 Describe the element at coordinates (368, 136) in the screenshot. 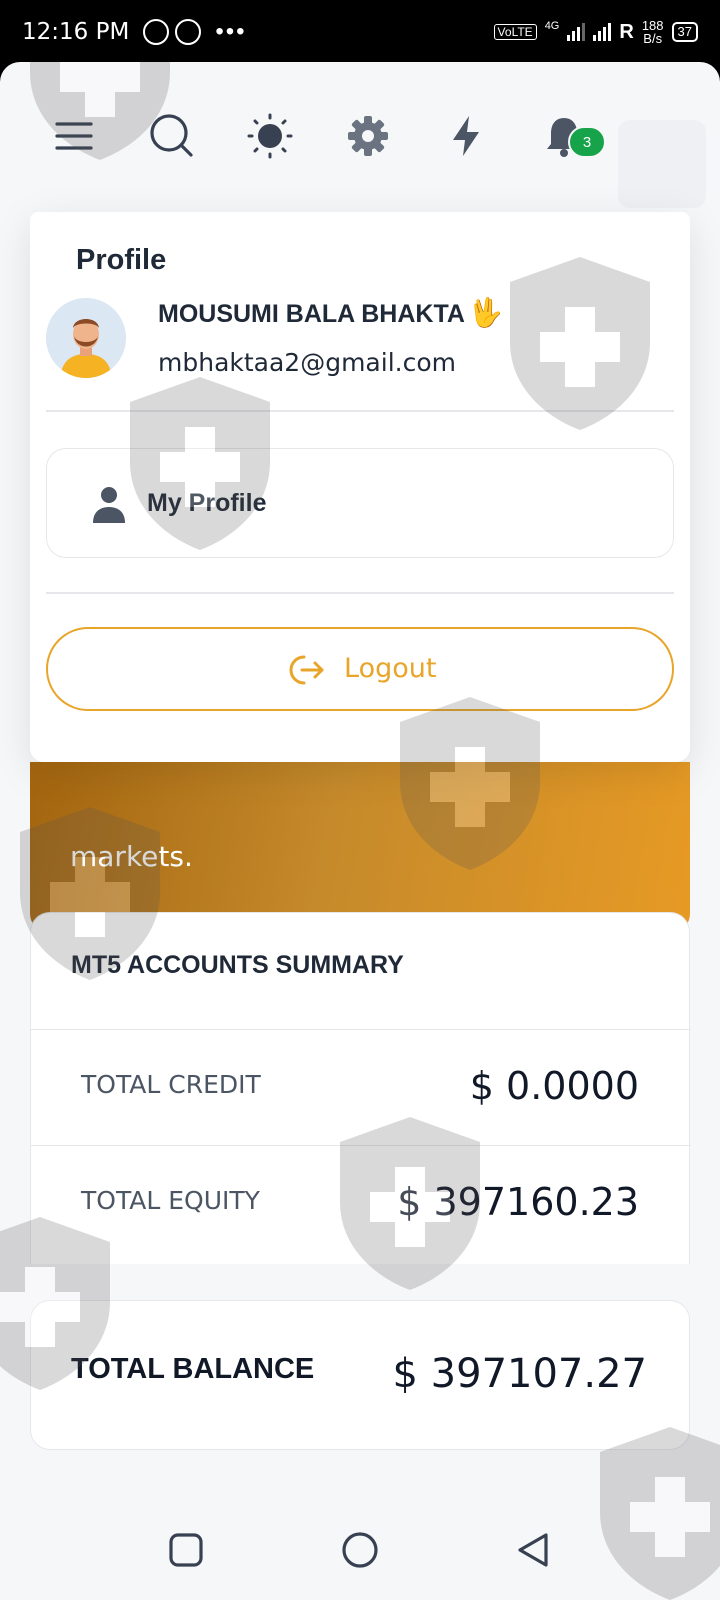

I see `settings-icon` at that location.